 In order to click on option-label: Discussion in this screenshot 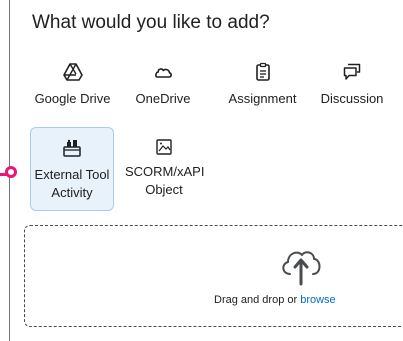, I will do `click(352, 98)`.